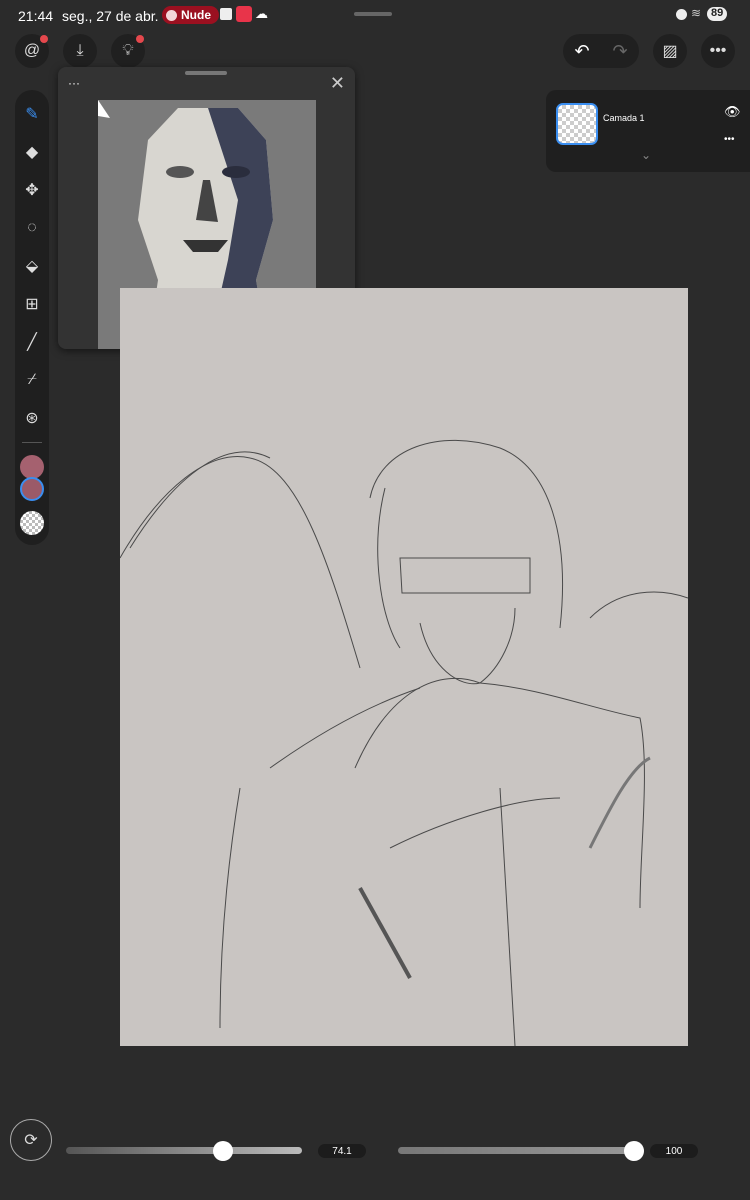 The image size is (750, 1200). I want to click on rotate-canvas-button: ⟳, so click(31, 1140).